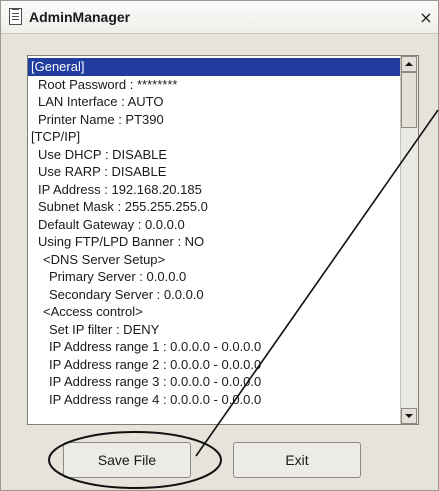 The image size is (439, 491). I want to click on list-item: Set IP filter : DENY, so click(215, 330).